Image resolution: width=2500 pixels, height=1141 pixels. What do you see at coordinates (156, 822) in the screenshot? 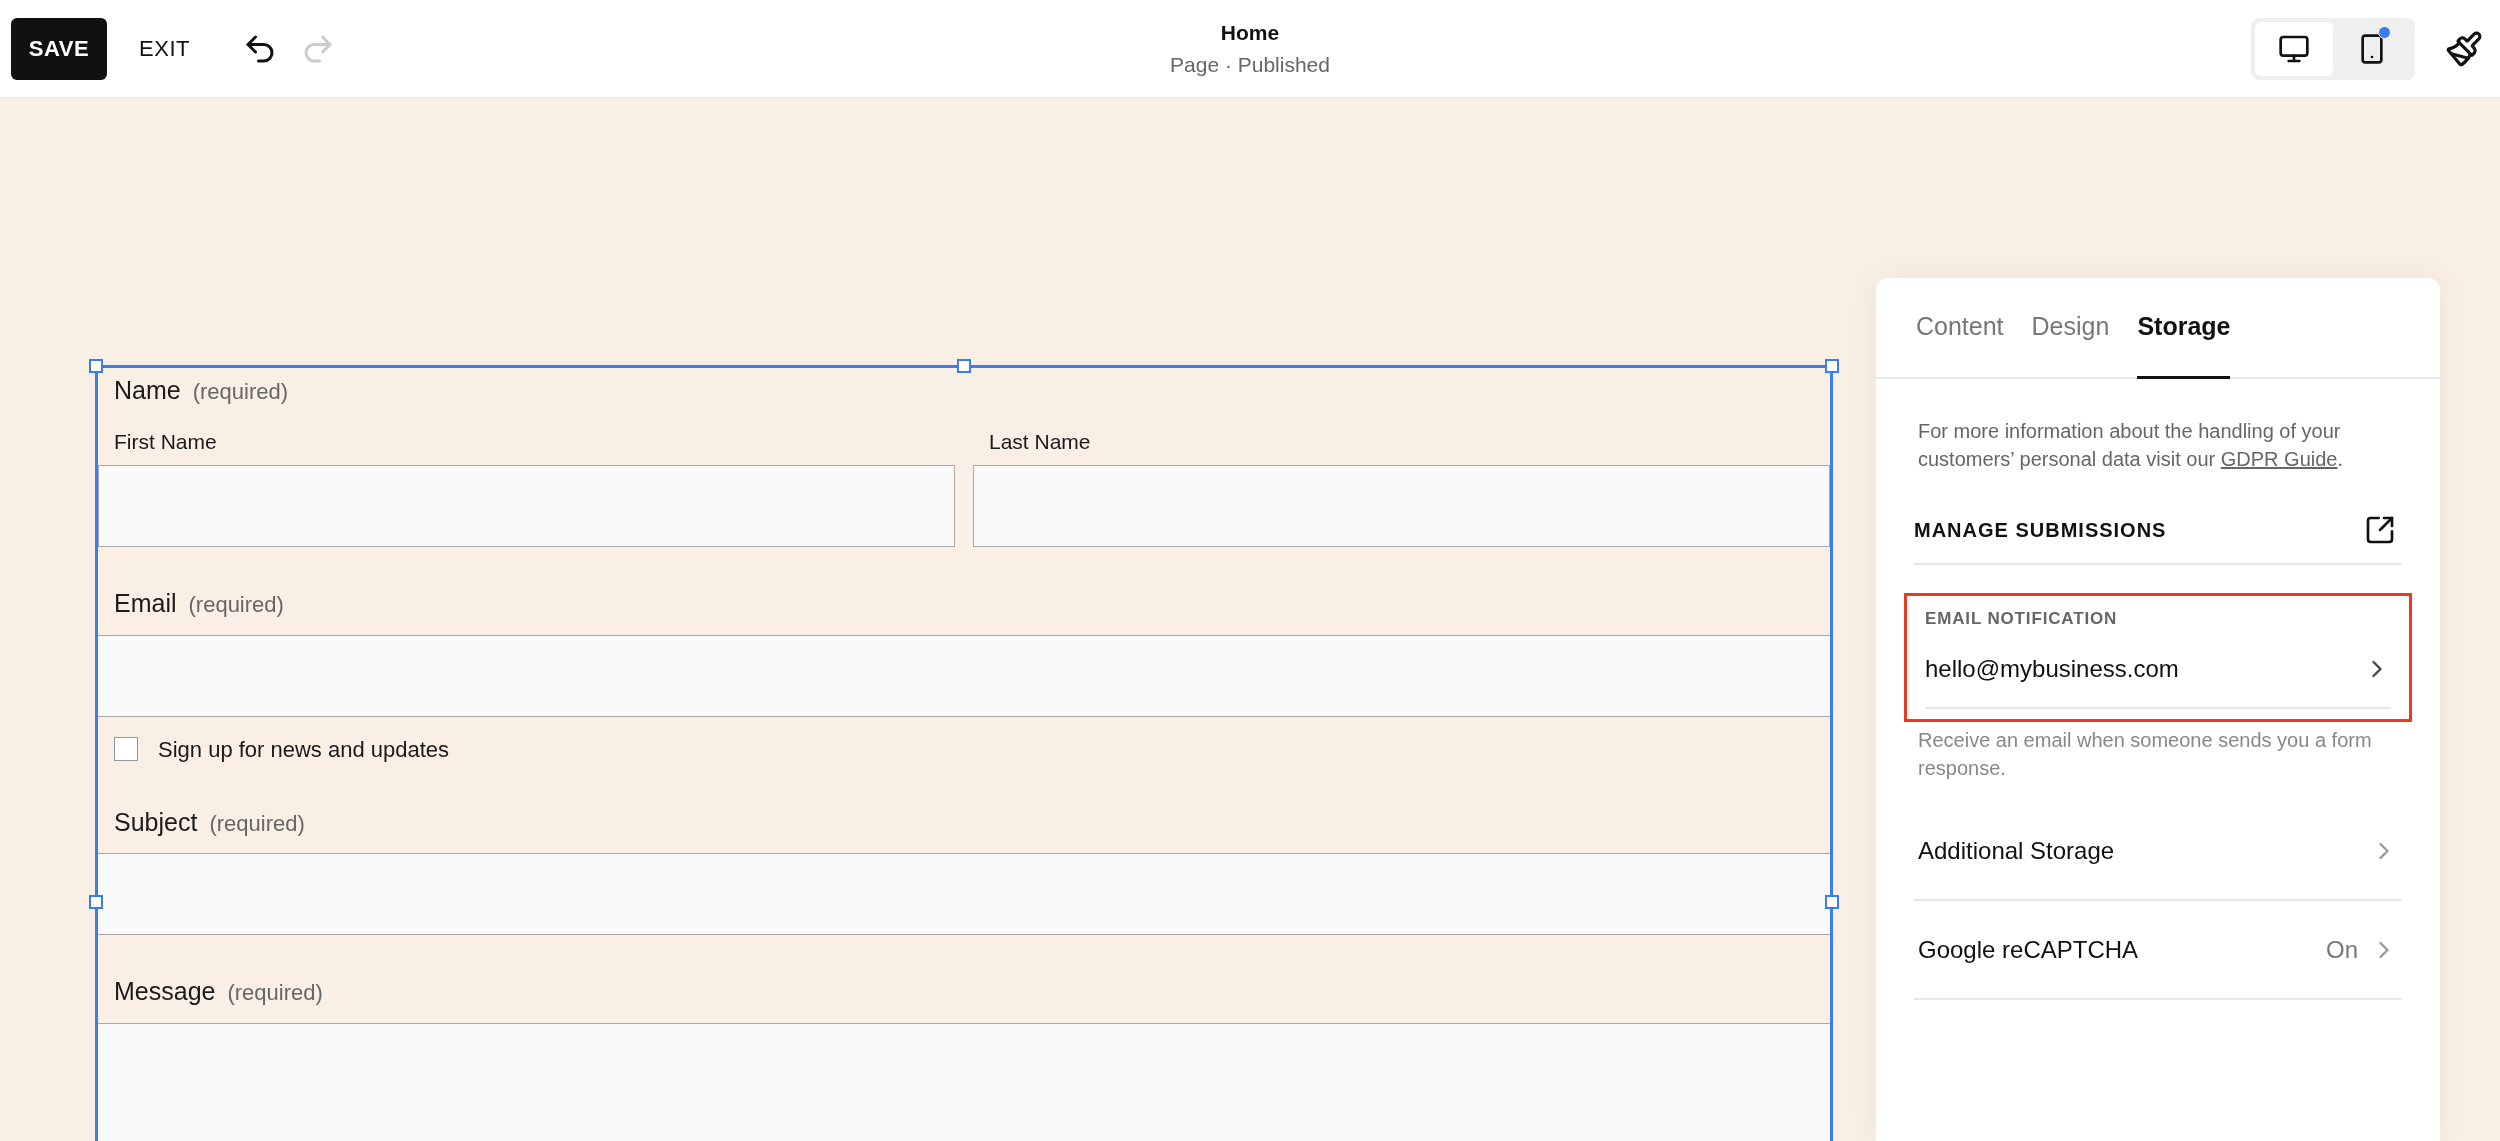
I see `field-label: Subject` at bounding box center [156, 822].